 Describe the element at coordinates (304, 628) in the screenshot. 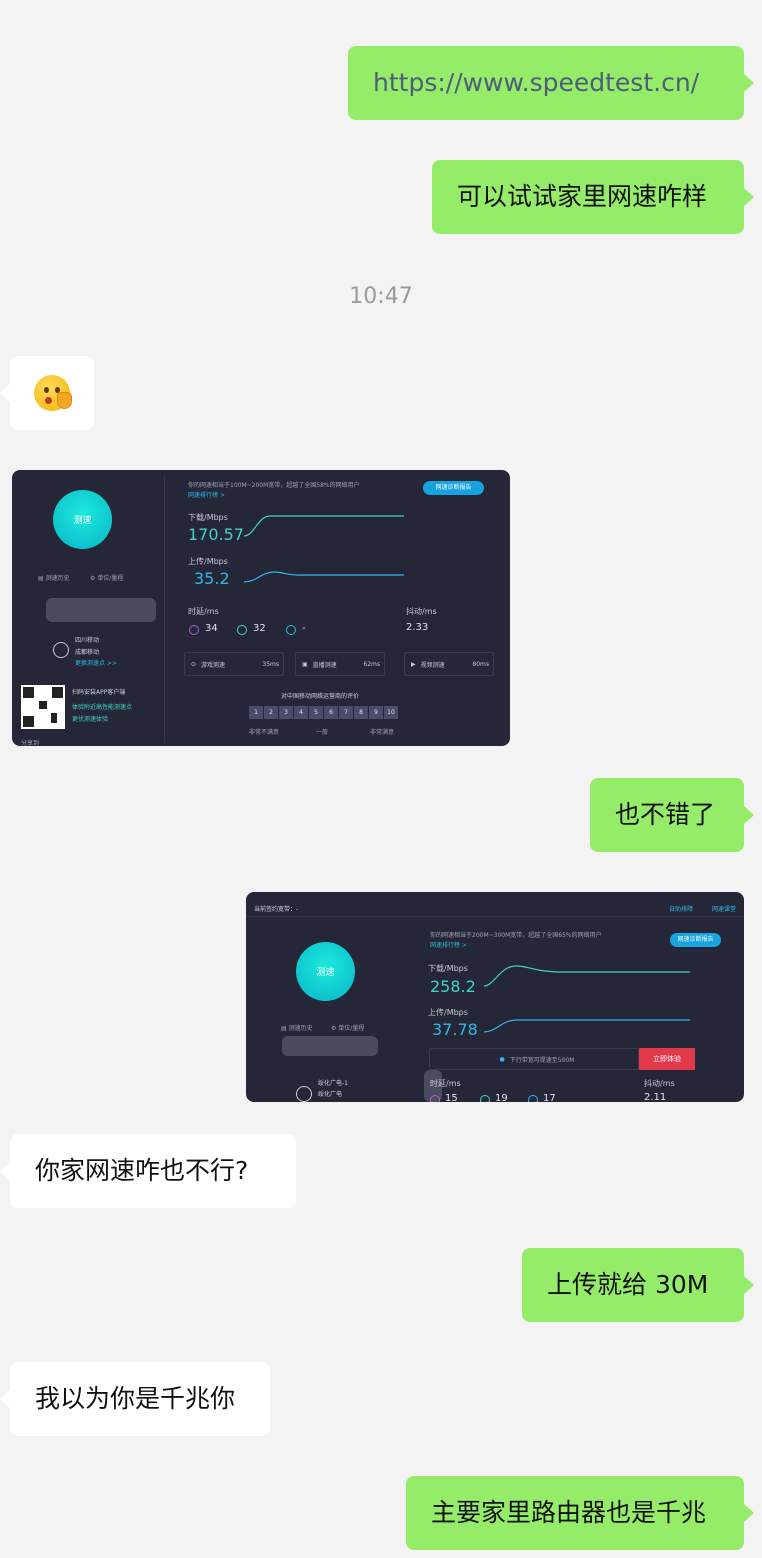

I see `latency-upload: -` at that location.